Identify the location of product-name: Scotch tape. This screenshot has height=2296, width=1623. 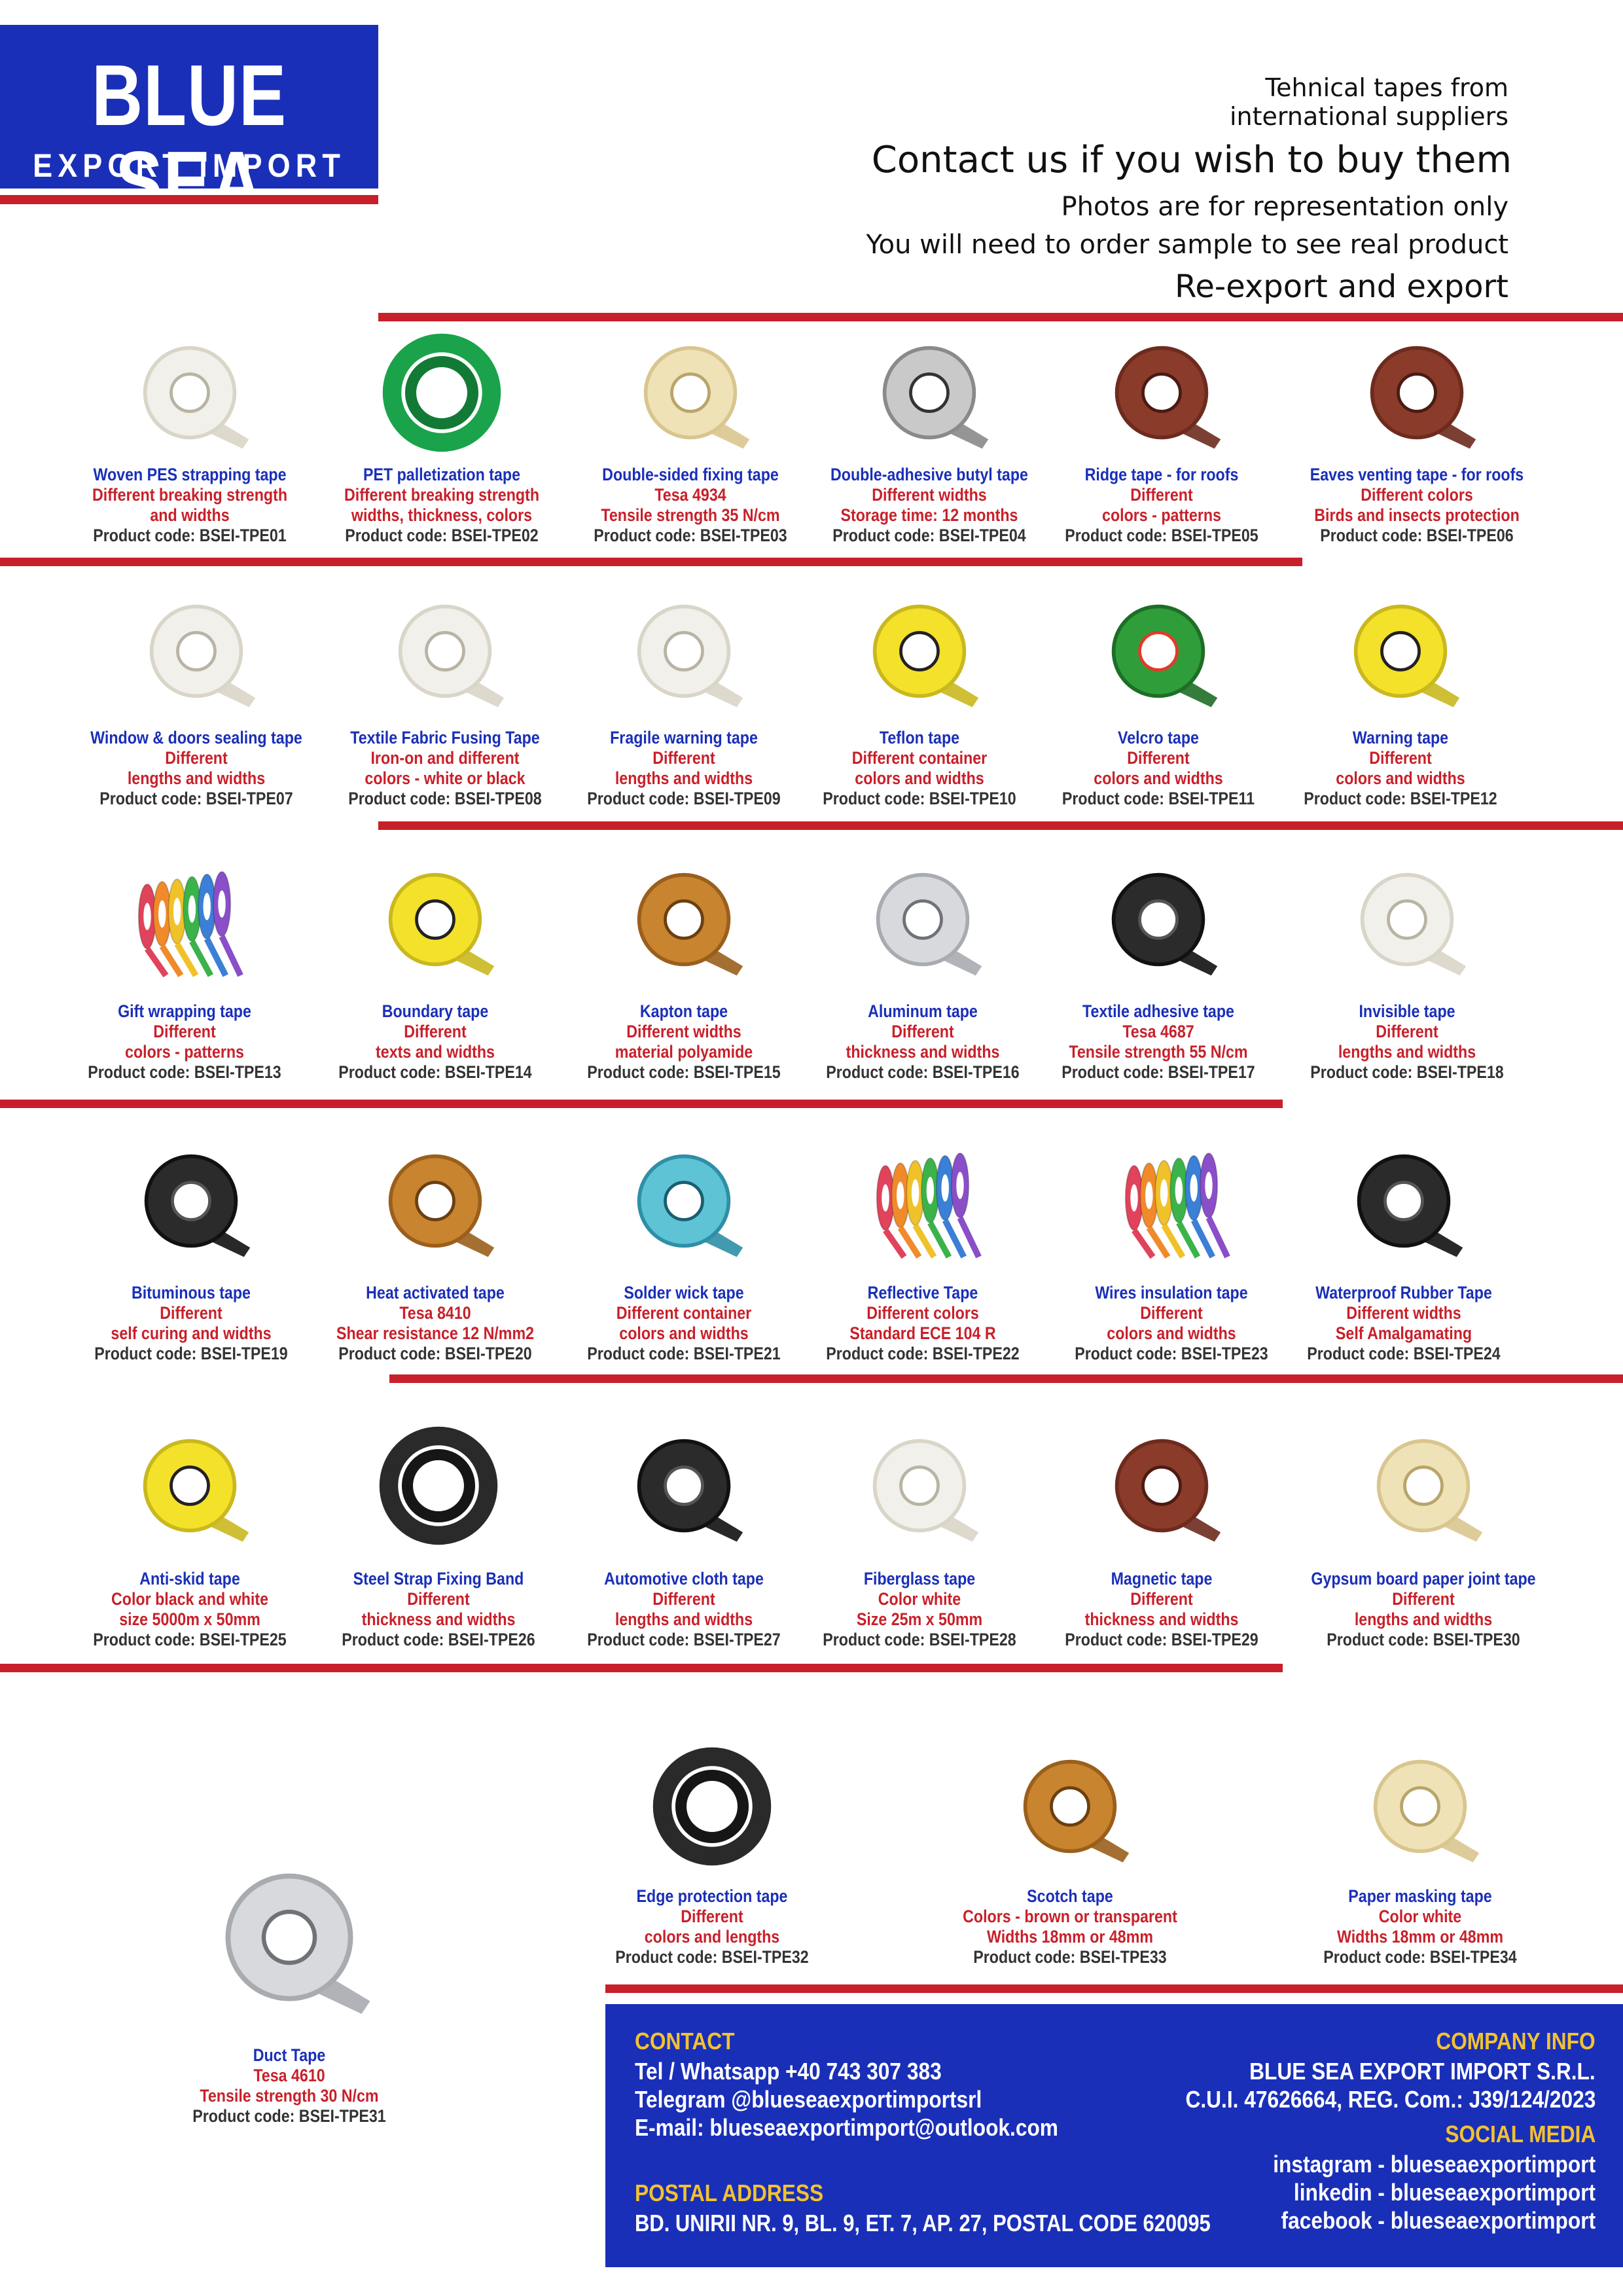
(1070, 1896).